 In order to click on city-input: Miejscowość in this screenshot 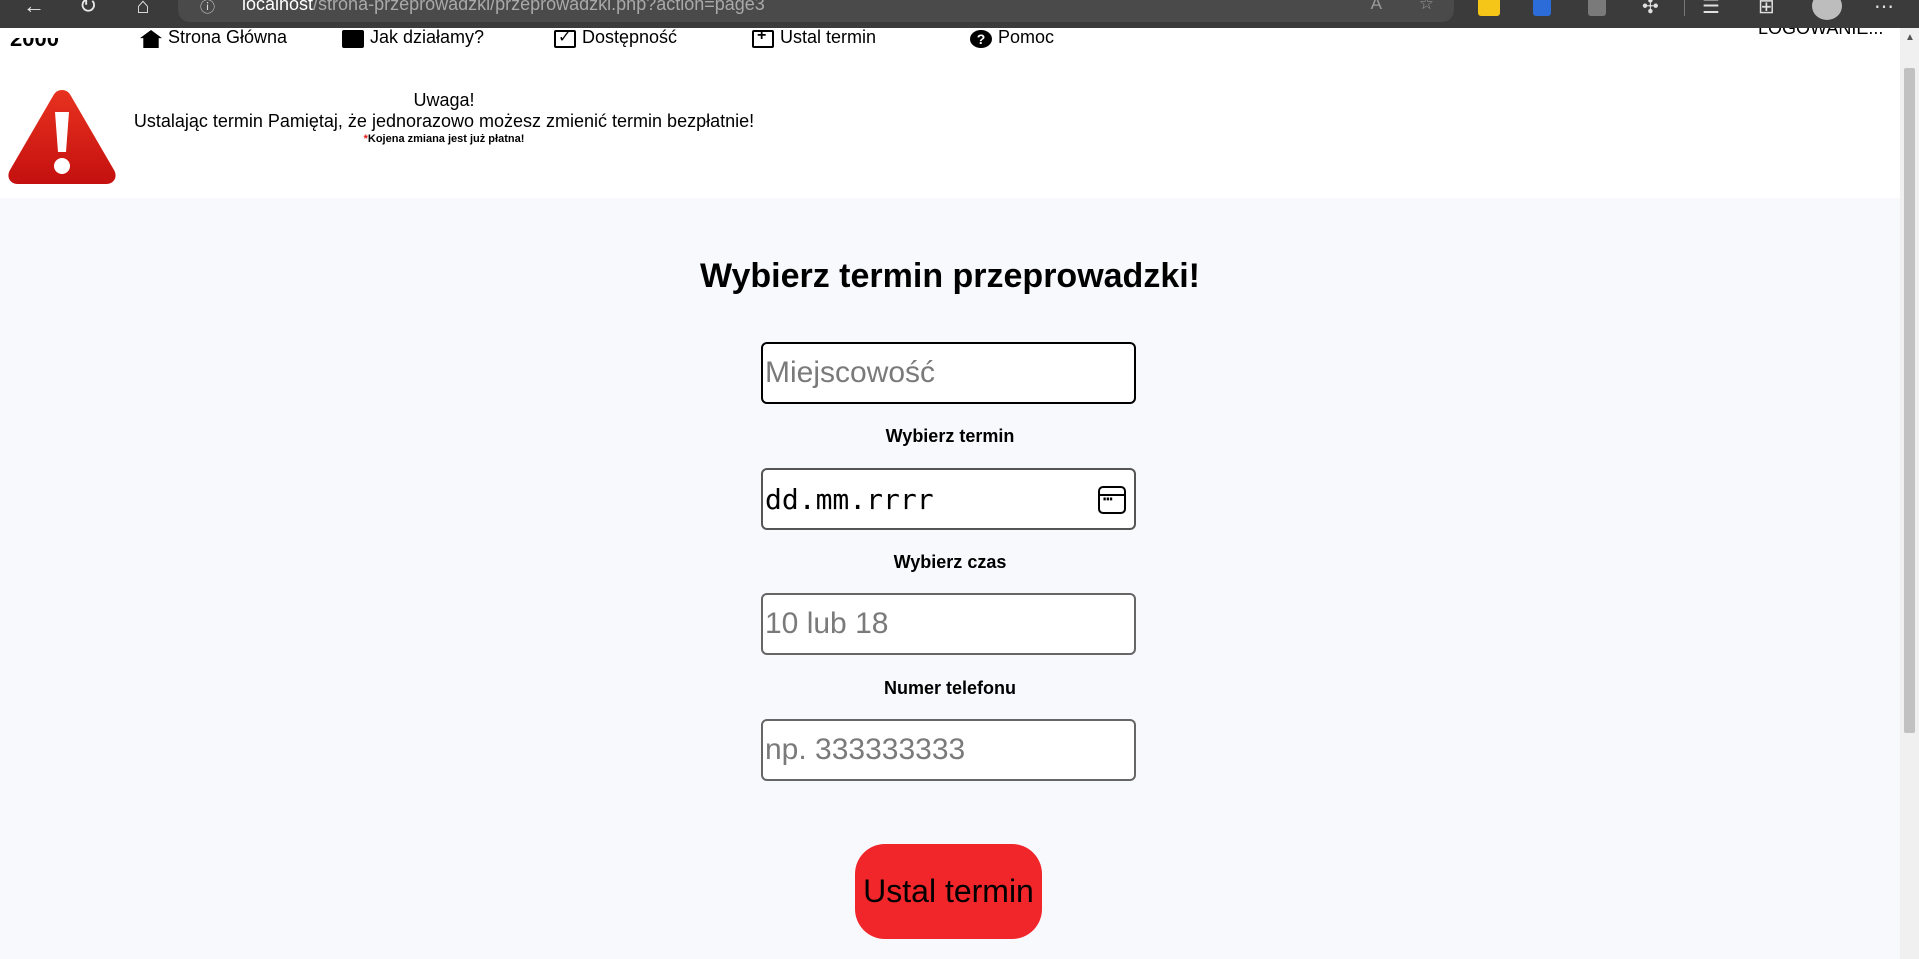, I will do `click(948, 373)`.